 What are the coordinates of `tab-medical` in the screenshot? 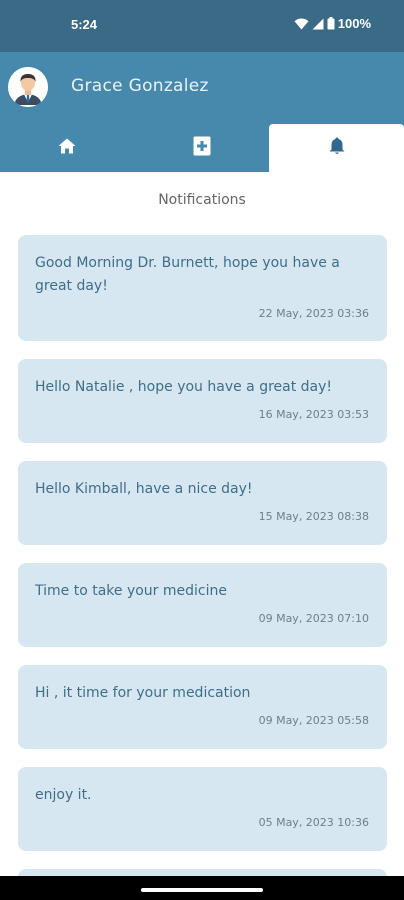 It's located at (202, 148).